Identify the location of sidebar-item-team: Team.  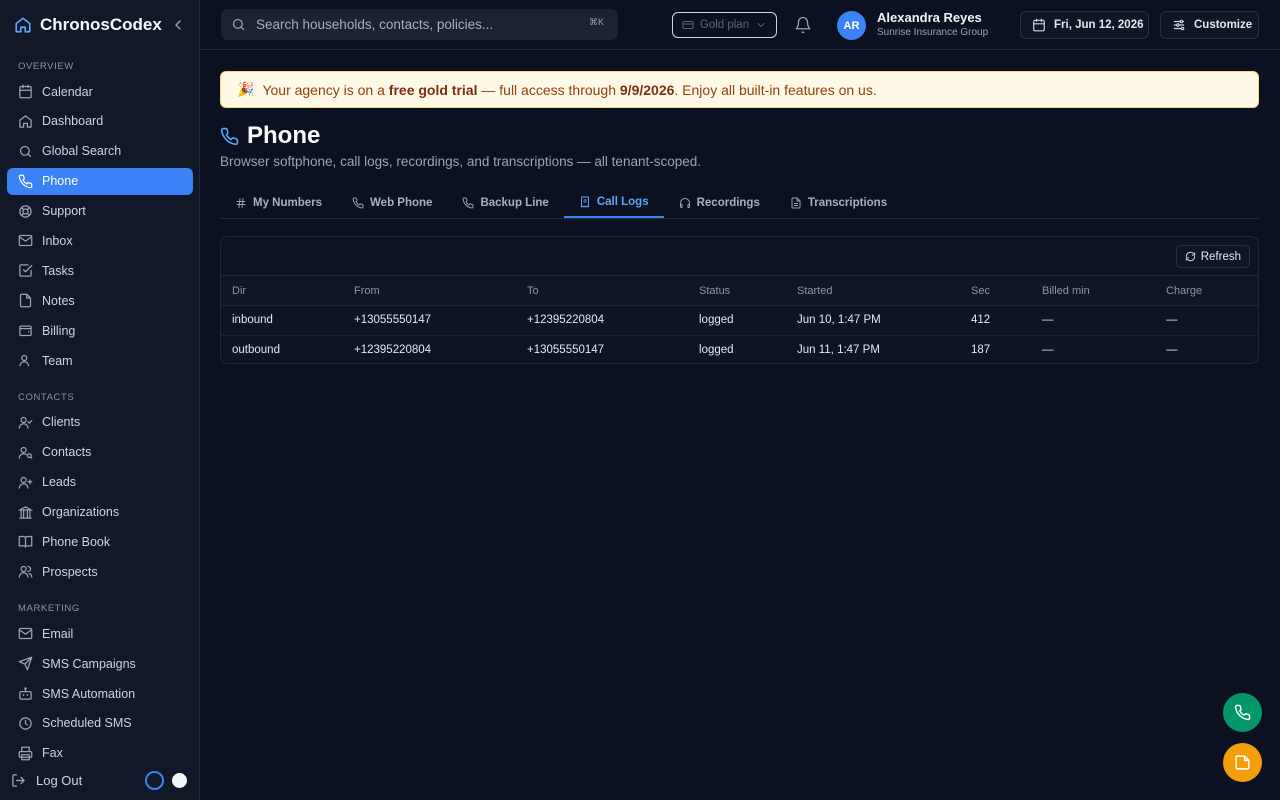
(100, 360).